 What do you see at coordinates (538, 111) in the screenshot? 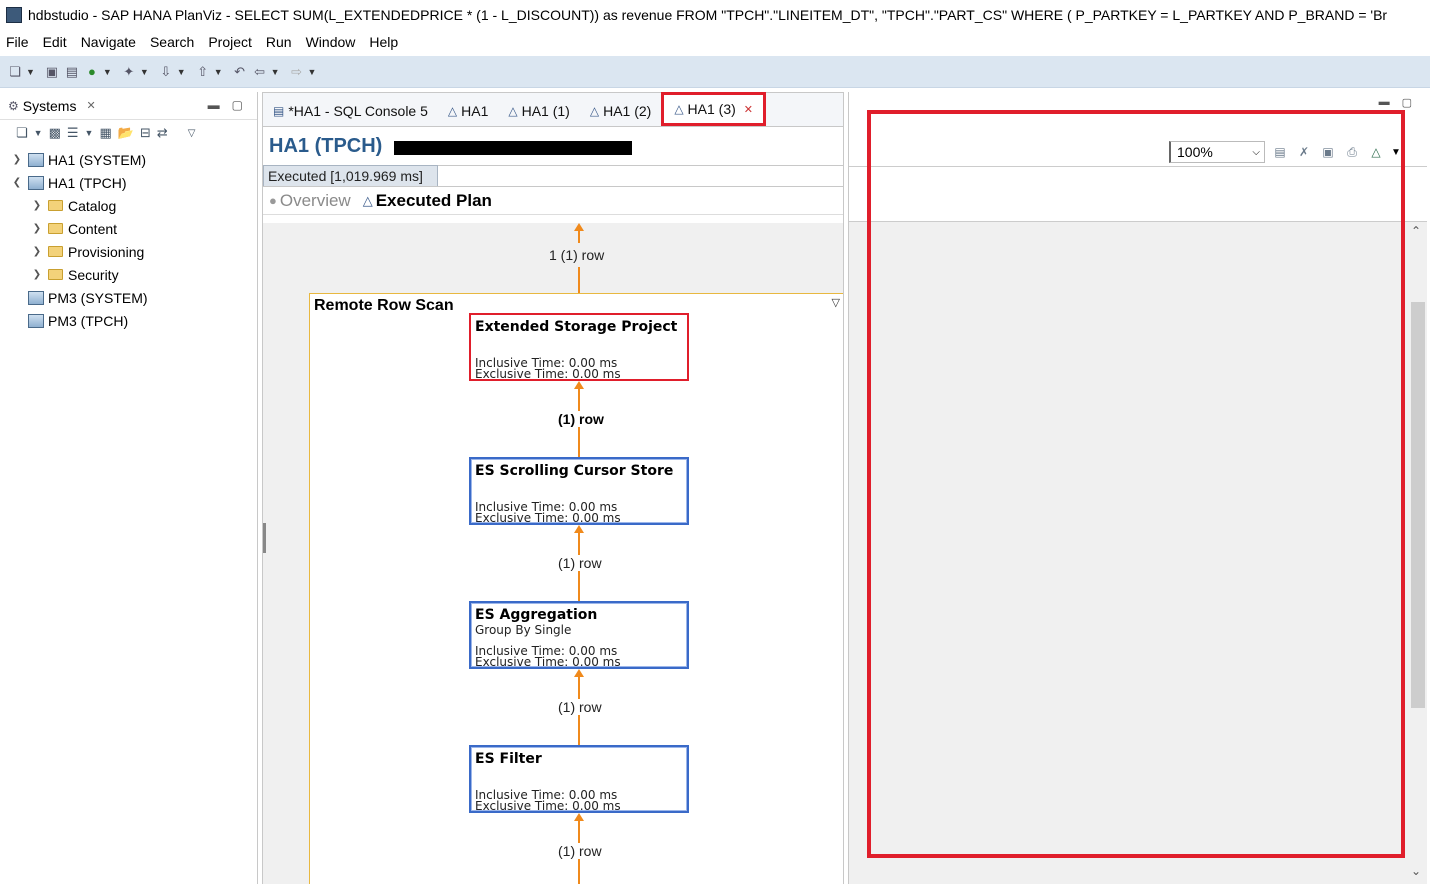
I see `tab-ha1-1: △ HA1 (1)` at bounding box center [538, 111].